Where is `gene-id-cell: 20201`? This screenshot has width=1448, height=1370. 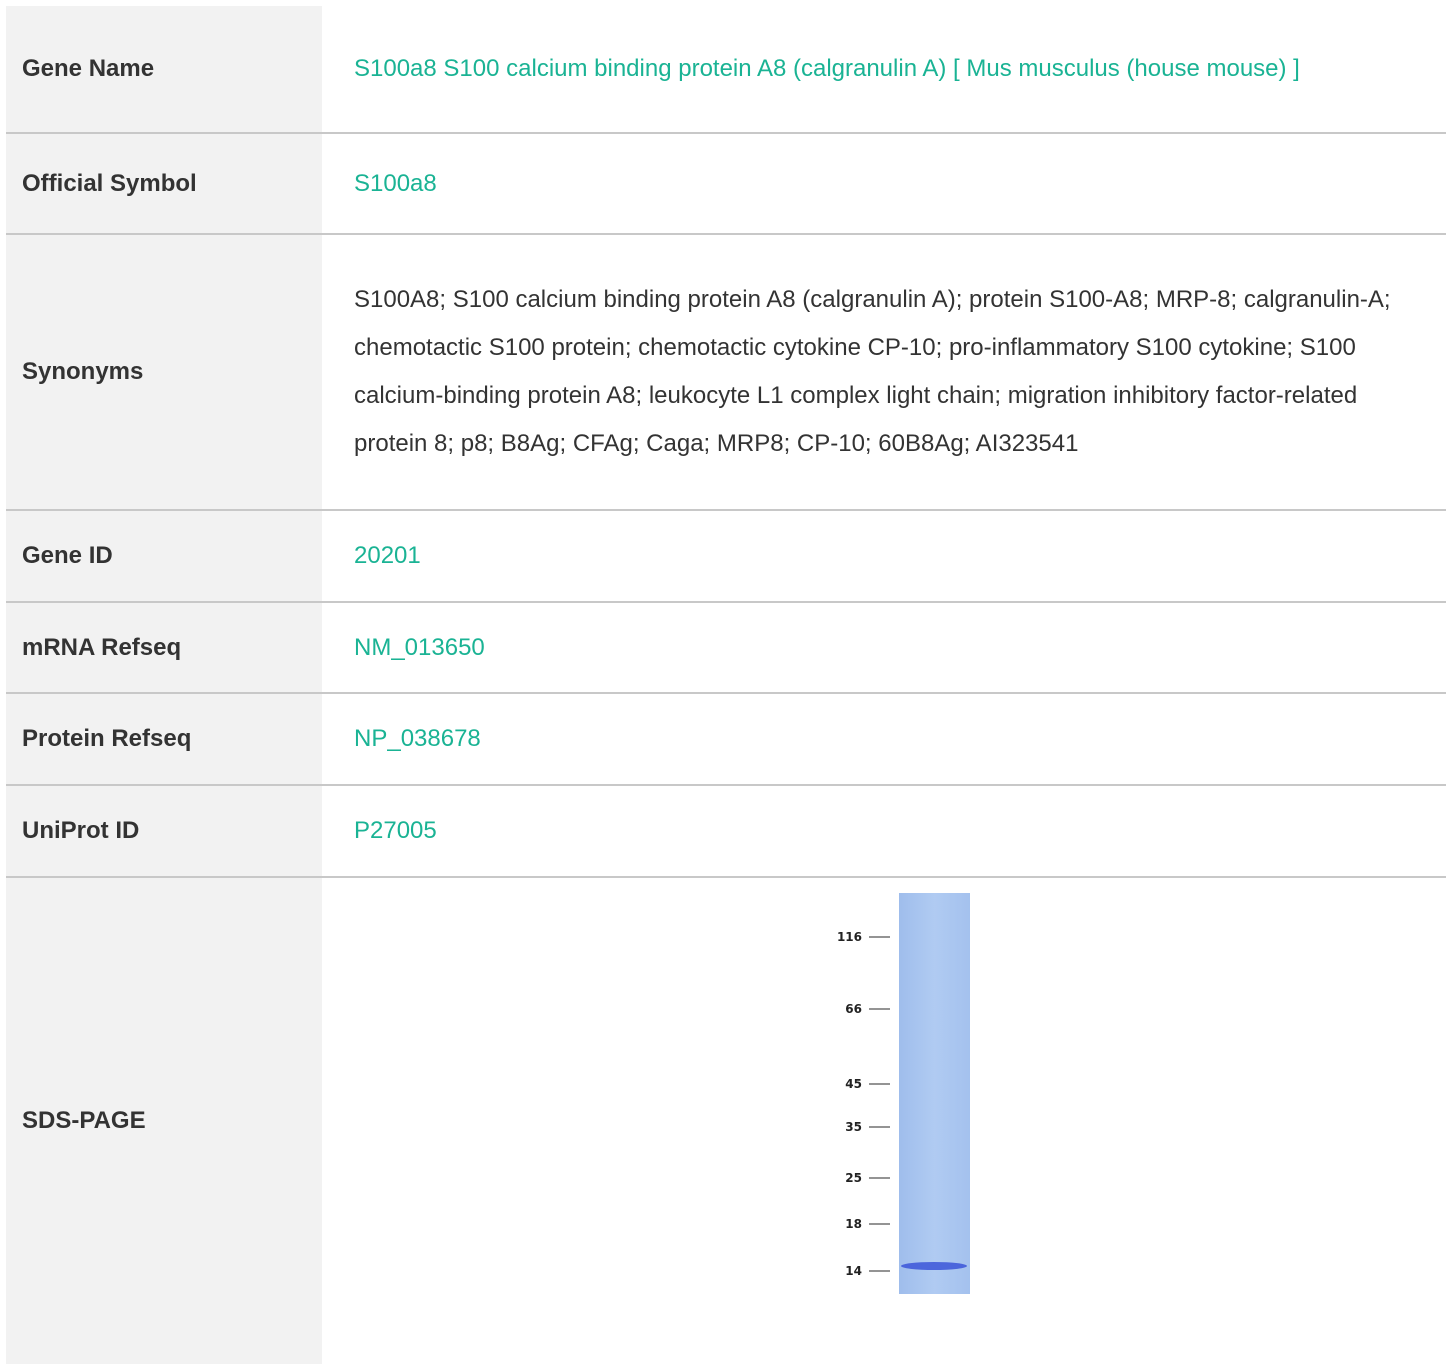
gene-id-cell: 20201 is located at coordinates (884, 556).